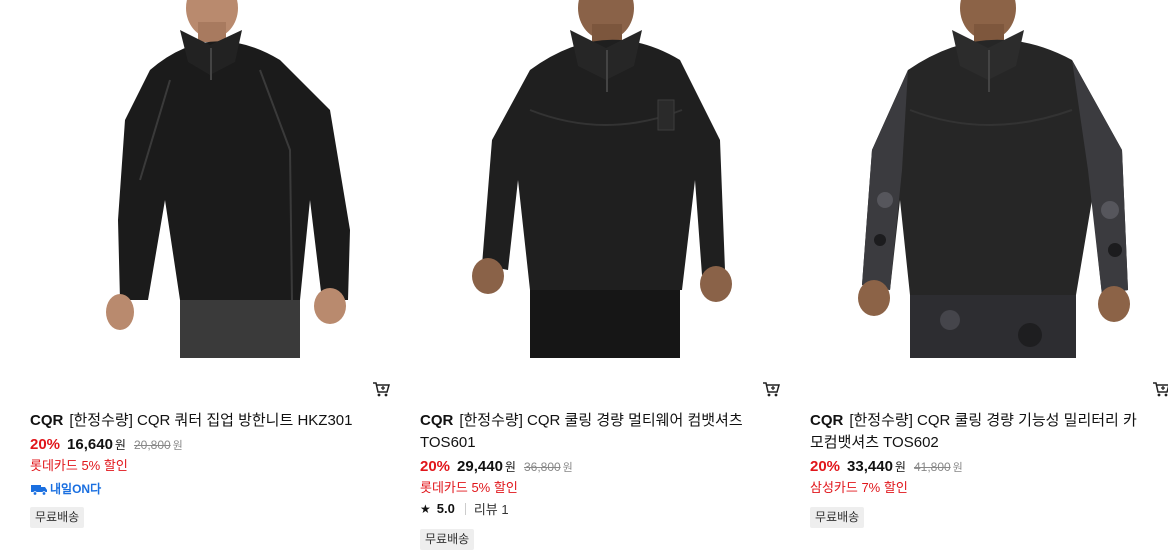  I want to click on original-price: 41,800, so click(932, 467).